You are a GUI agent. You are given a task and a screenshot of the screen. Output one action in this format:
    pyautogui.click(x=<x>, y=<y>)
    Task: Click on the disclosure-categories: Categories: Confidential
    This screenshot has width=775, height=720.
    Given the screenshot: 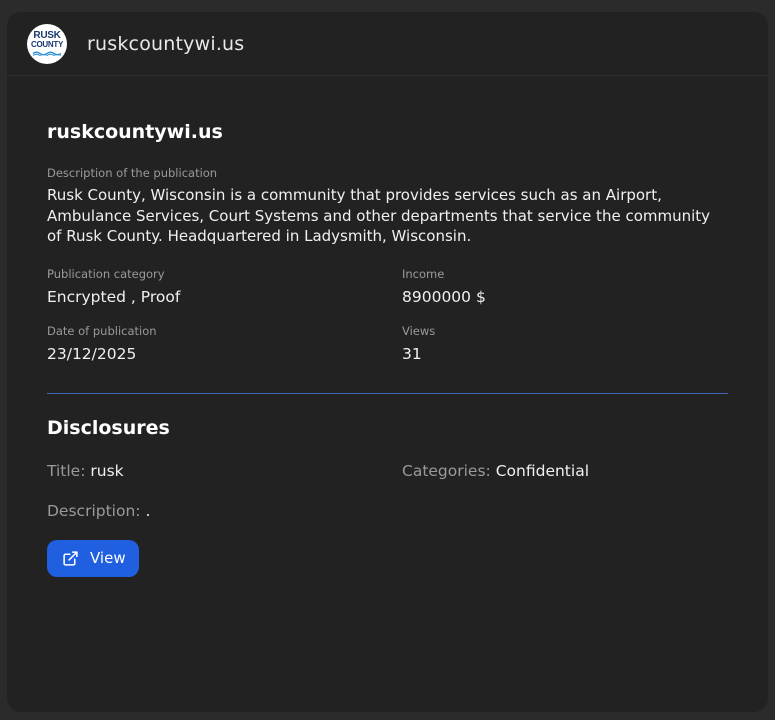 What is the action you would take?
    pyautogui.click(x=567, y=471)
    